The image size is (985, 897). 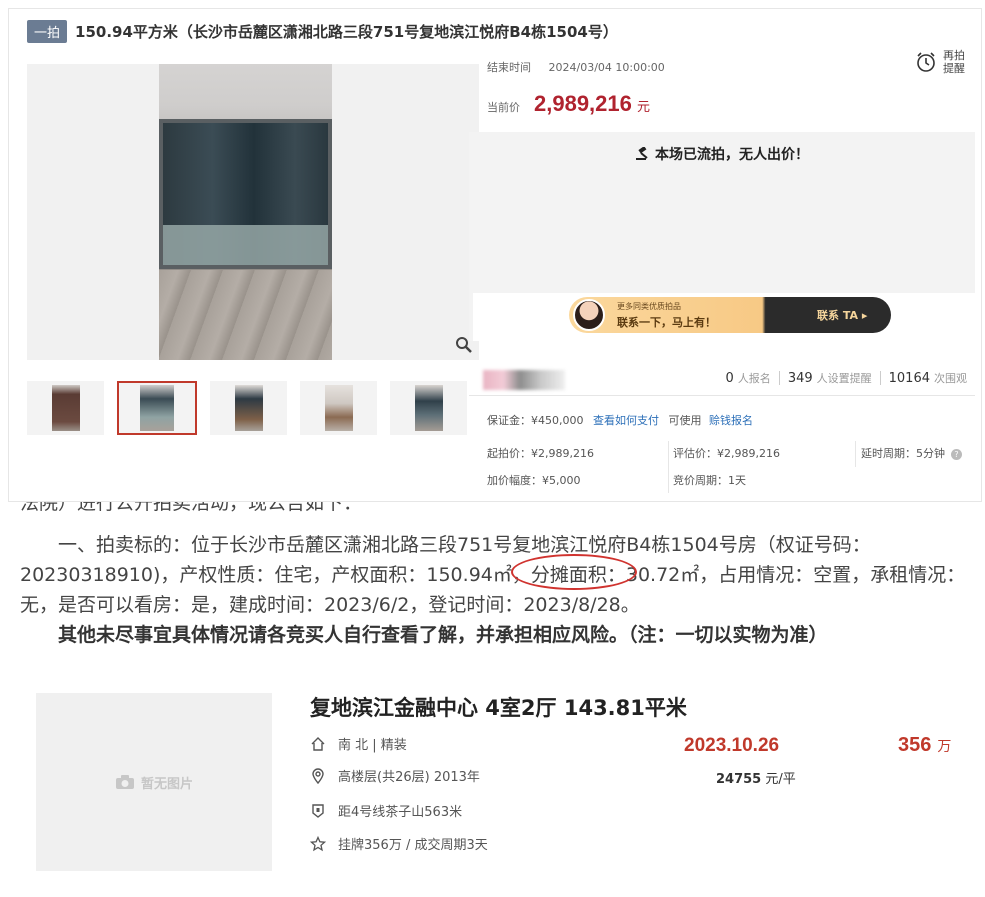 I want to click on alarm-clock-icon, so click(x=926, y=62).